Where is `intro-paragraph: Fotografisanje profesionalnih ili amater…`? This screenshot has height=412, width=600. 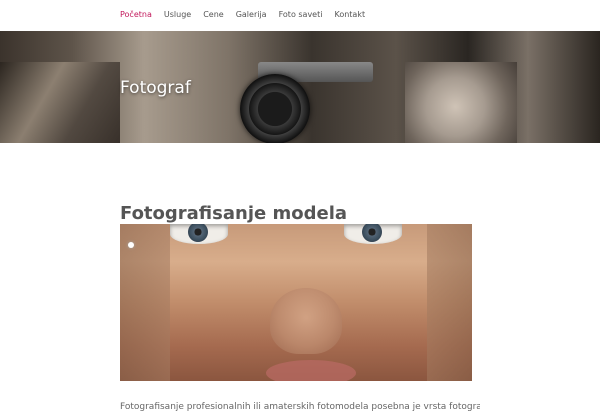 intro-paragraph: Fotografisanje profesionalnih ili amater… is located at coordinates (300, 407).